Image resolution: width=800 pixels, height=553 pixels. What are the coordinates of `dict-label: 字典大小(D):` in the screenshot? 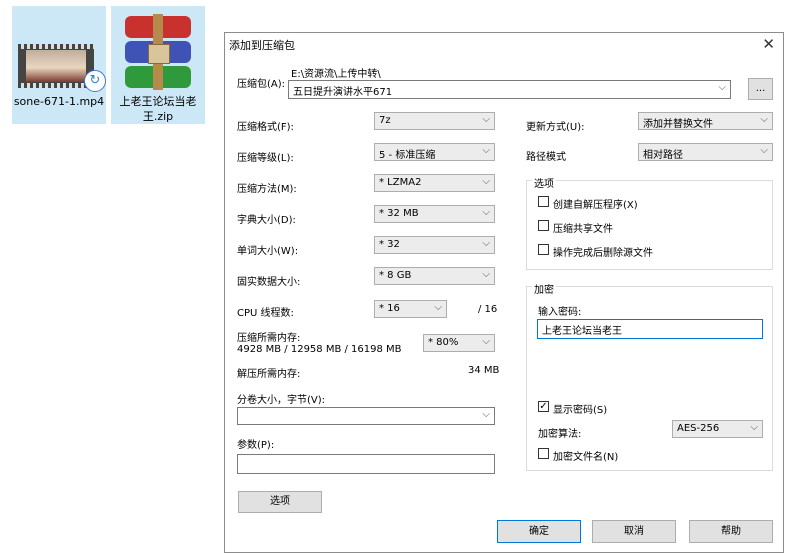 It's located at (266, 220).